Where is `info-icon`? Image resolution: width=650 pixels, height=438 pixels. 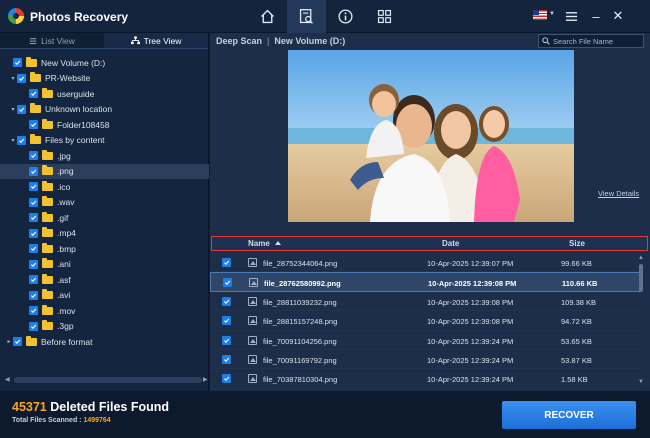 info-icon is located at coordinates (345, 16).